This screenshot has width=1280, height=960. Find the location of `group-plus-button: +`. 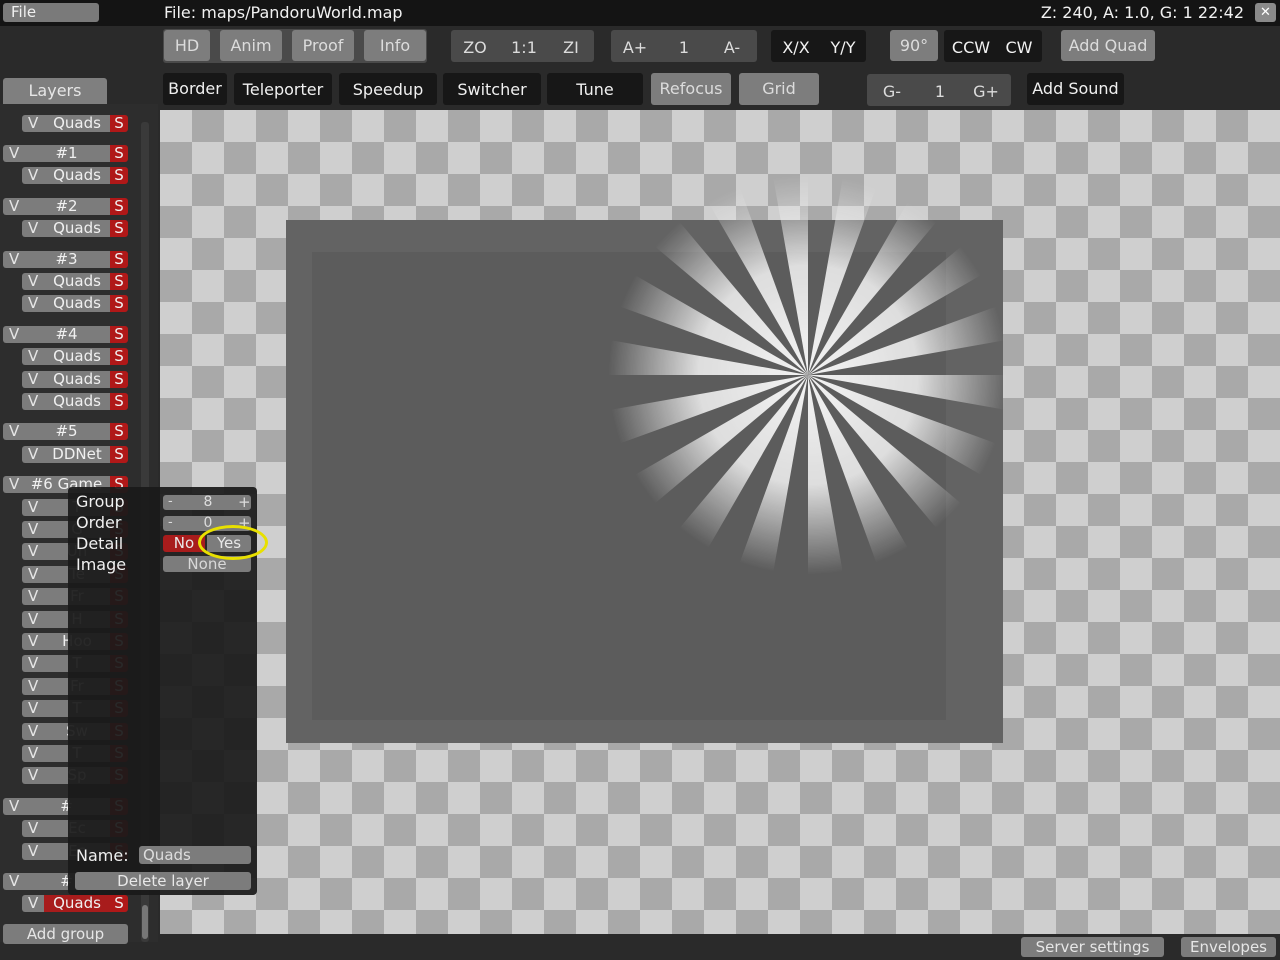

group-plus-button: + is located at coordinates (244, 502).